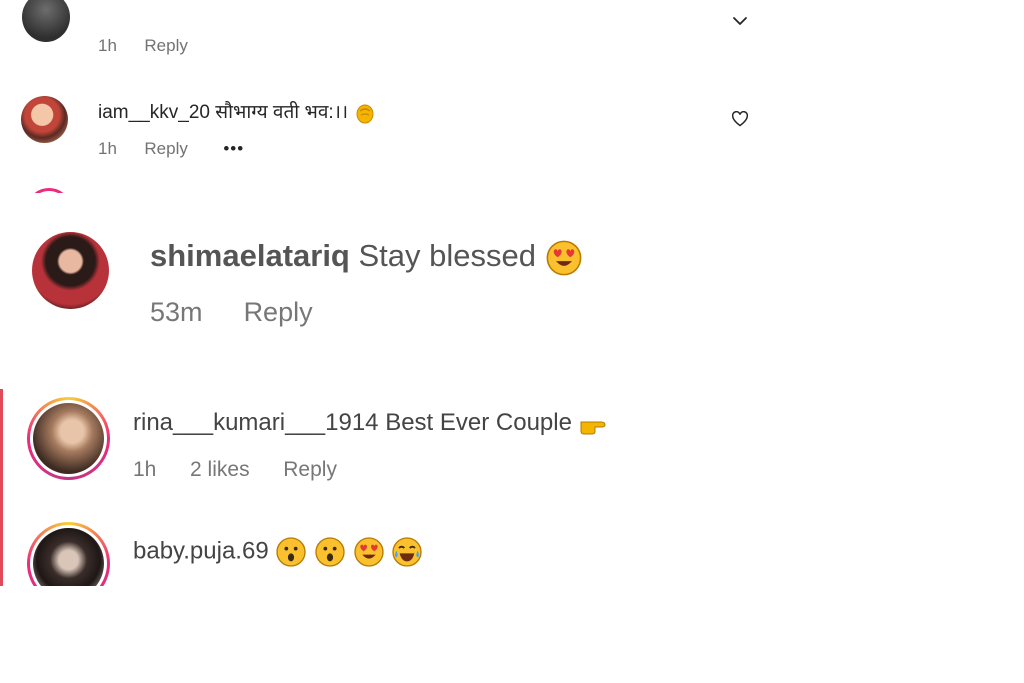 This screenshot has width=1024, height=683. Describe the element at coordinates (740, 21) in the screenshot. I see `chevron-down-icon` at that location.